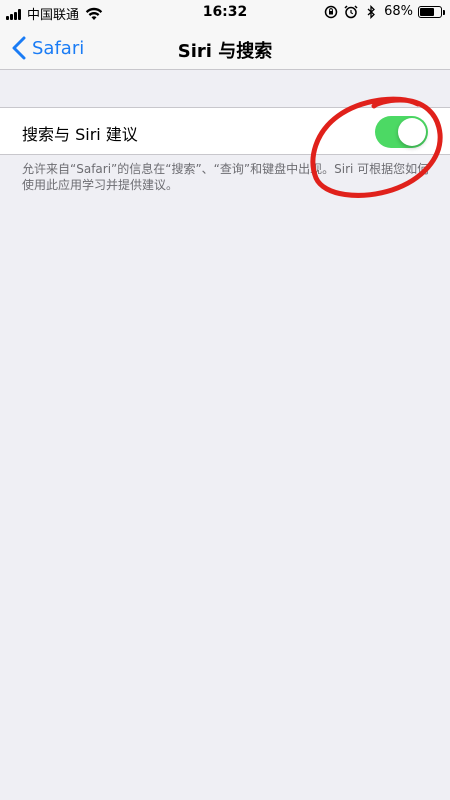  I want to click on battery-icon, so click(431, 11).